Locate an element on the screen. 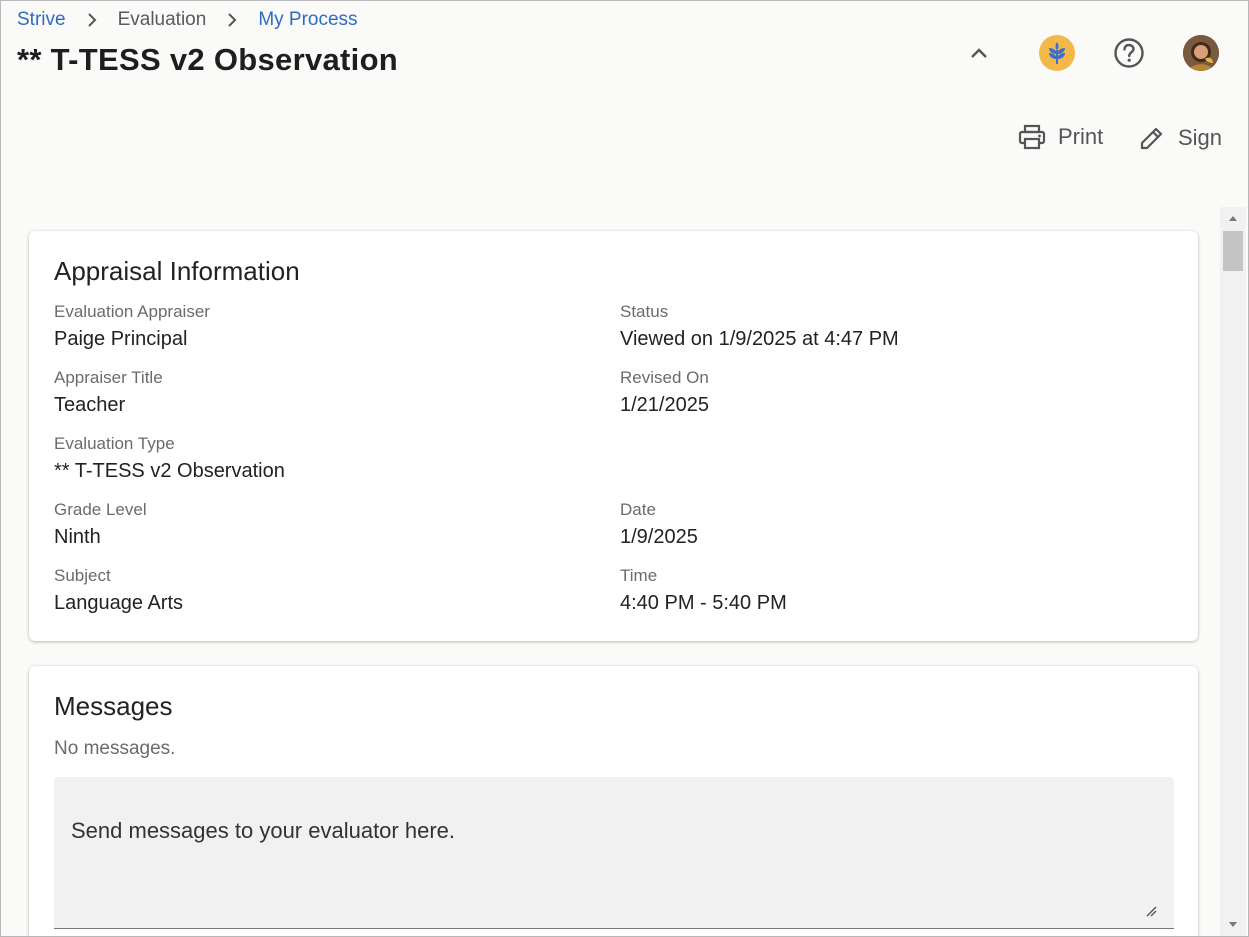  wheat-logo-icon is located at coordinates (1057, 53).